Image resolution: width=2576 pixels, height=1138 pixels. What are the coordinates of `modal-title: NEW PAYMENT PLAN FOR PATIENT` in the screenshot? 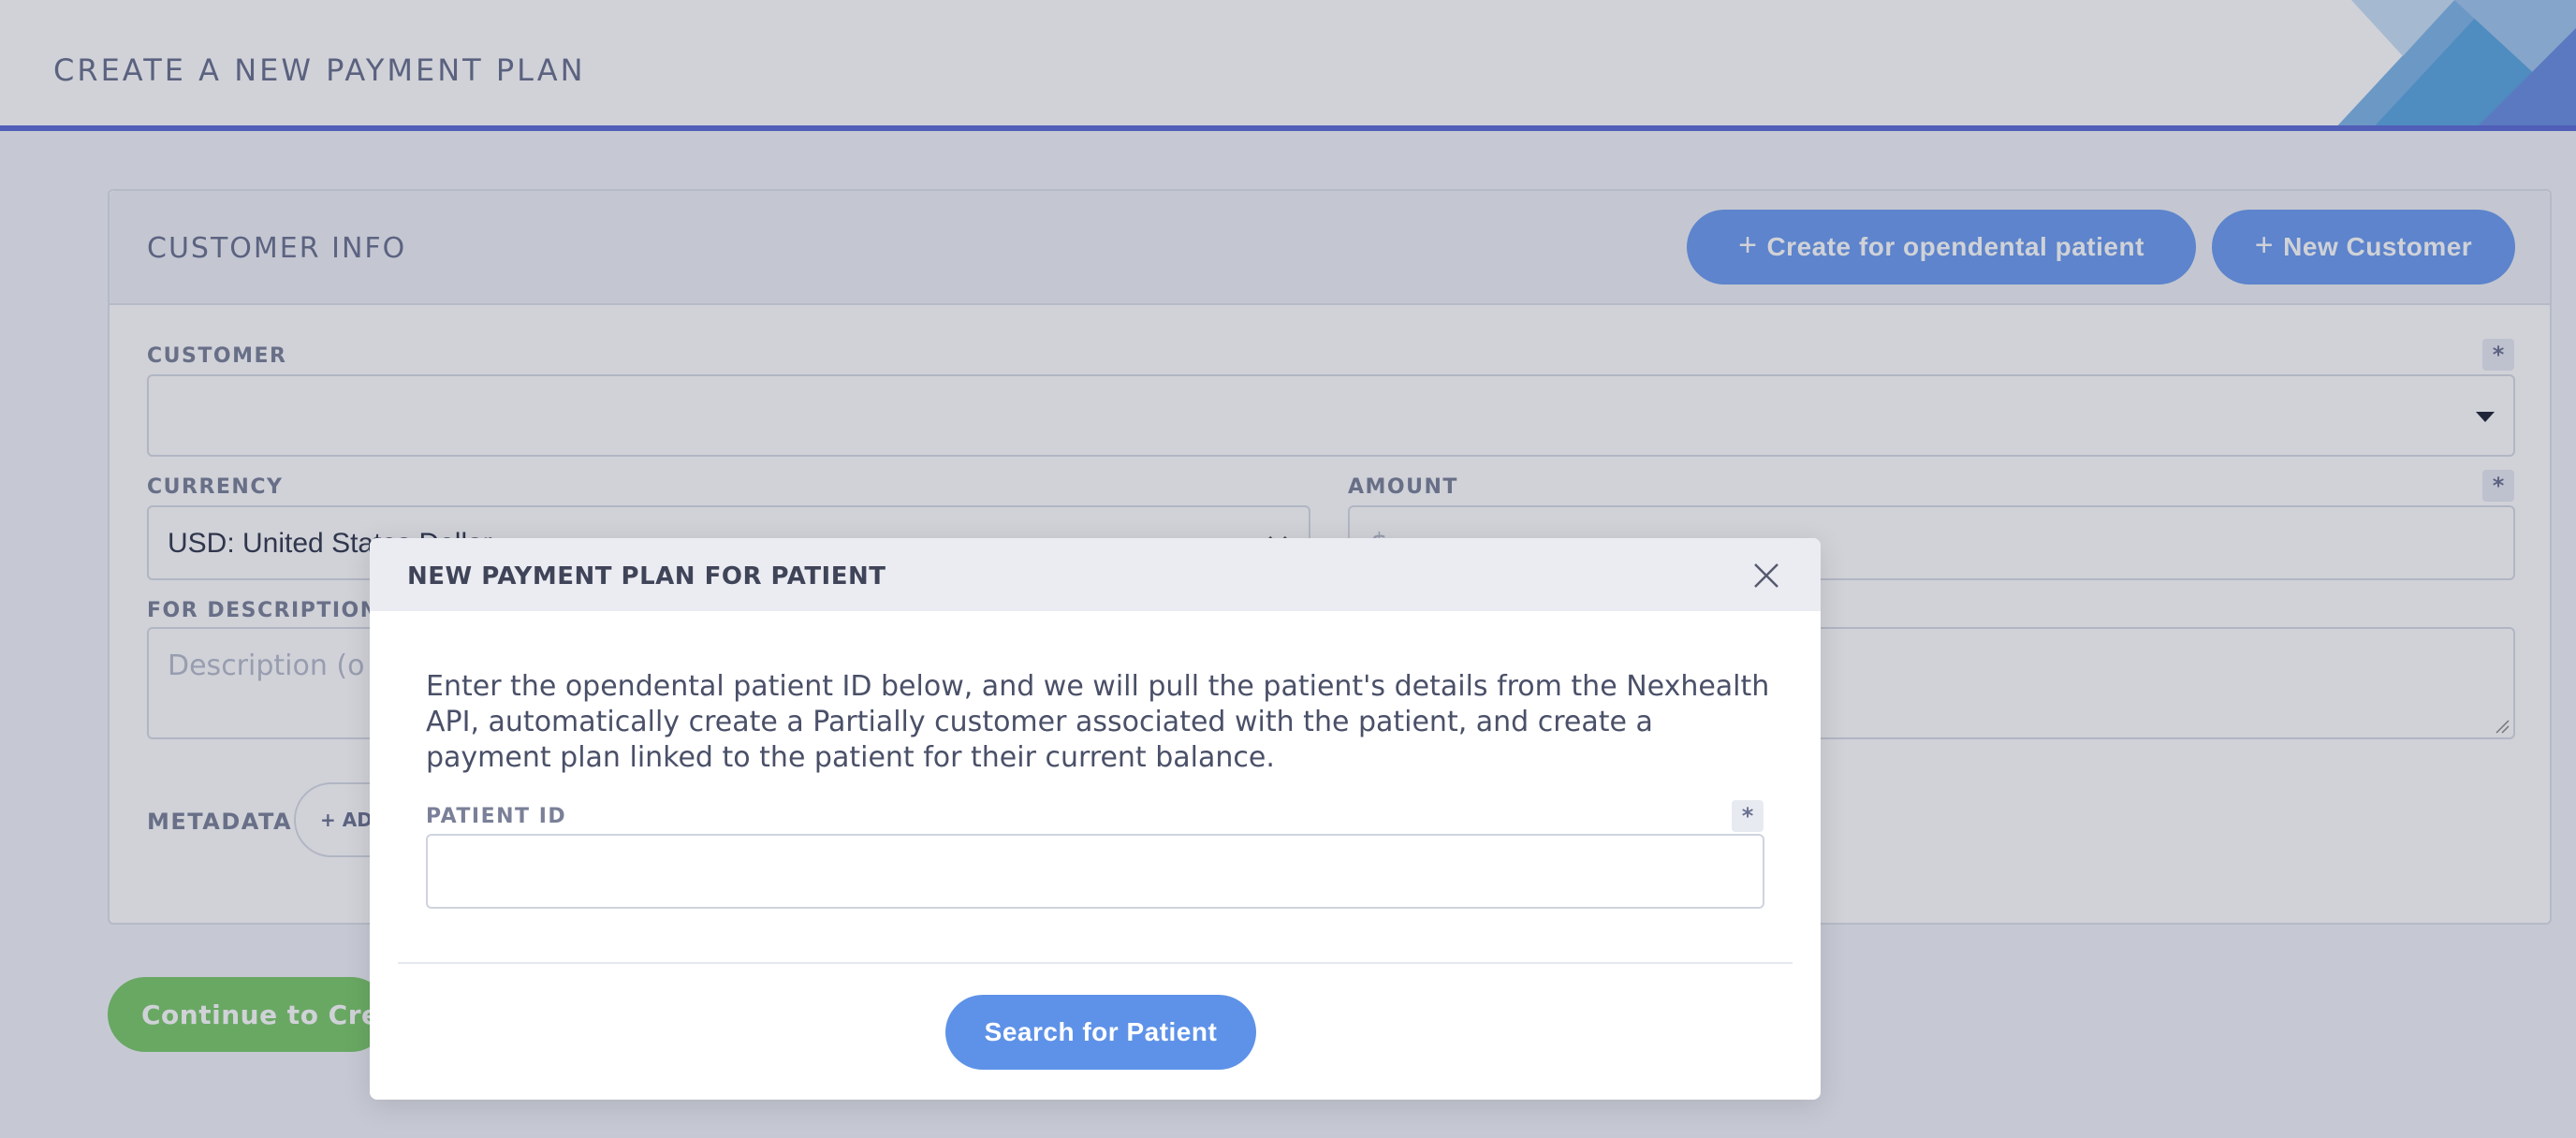 It's located at (646, 576).